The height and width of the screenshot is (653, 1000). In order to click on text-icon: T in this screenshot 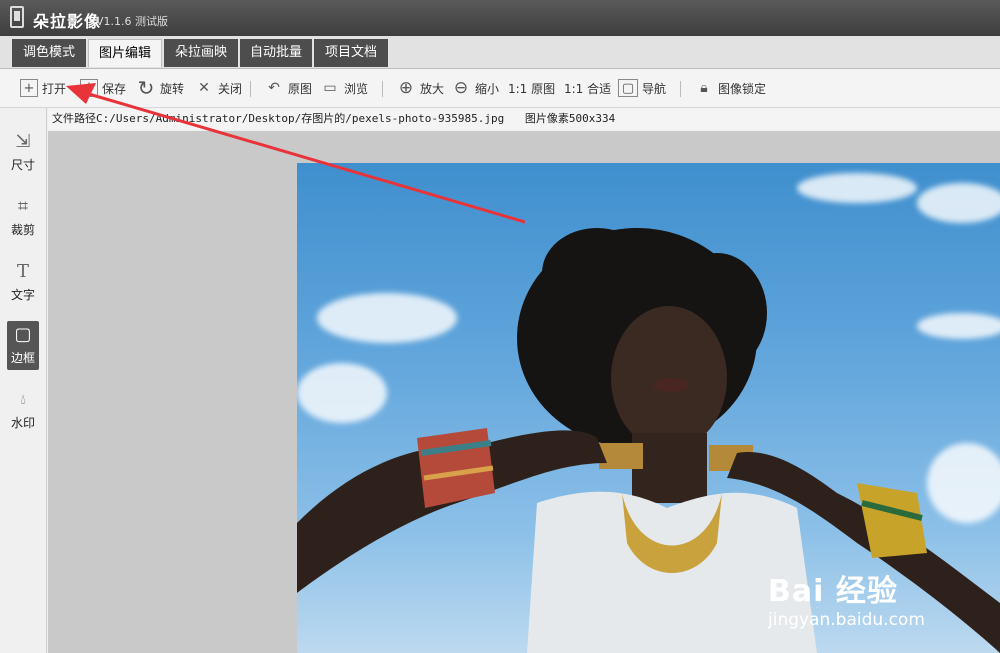, I will do `click(22, 271)`.